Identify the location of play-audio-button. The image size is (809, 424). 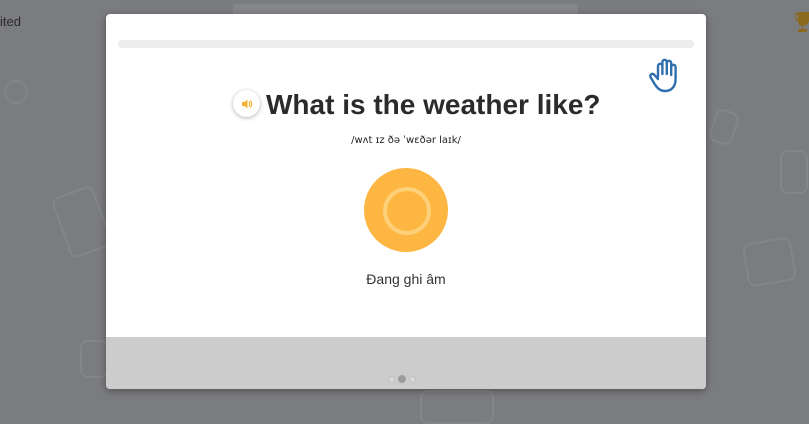
(246, 103).